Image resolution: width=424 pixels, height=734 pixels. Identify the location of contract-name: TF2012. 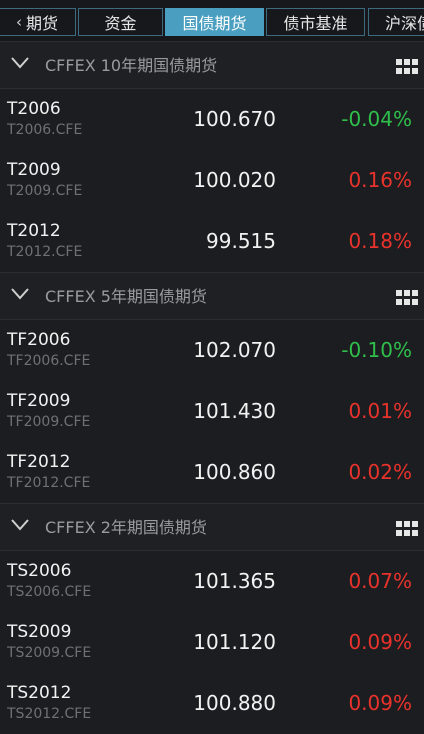
(39, 462).